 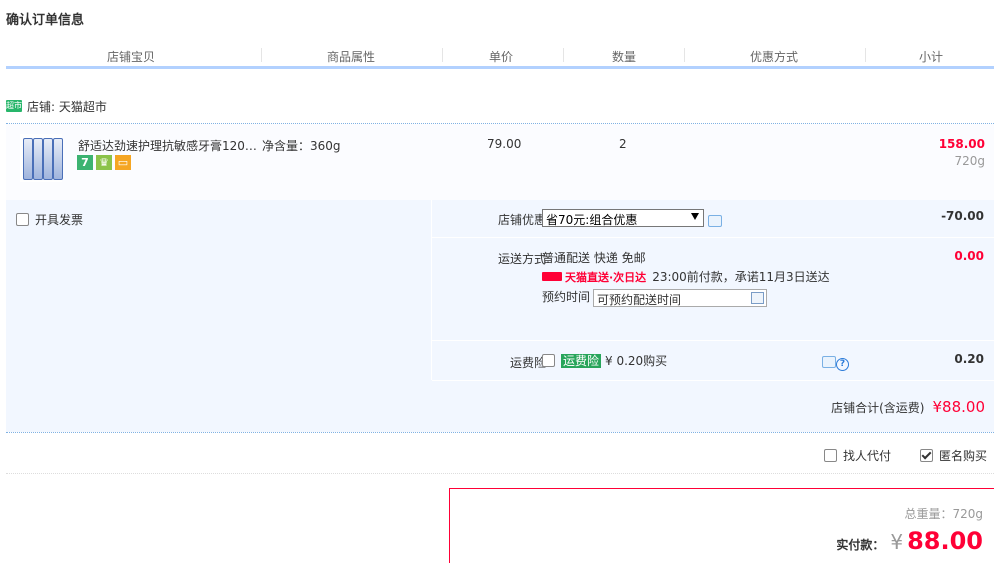 What do you see at coordinates (41, 158) in the screenshot?
I see `product-thumbnail` at bounding box center [41, 158].